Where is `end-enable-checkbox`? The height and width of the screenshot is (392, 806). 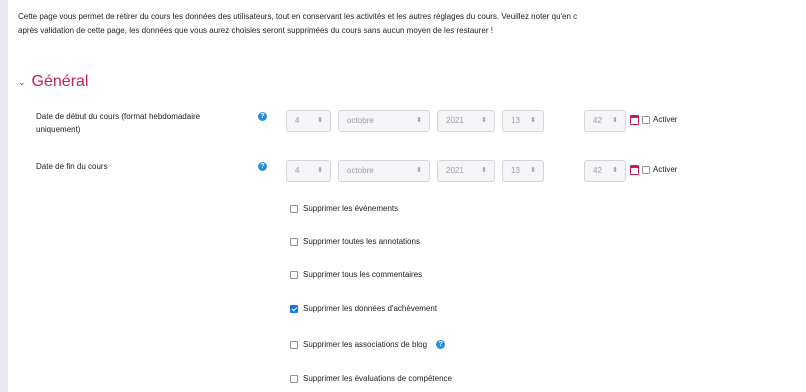
end-enable-checkbox is located at coordinates (646, 169).